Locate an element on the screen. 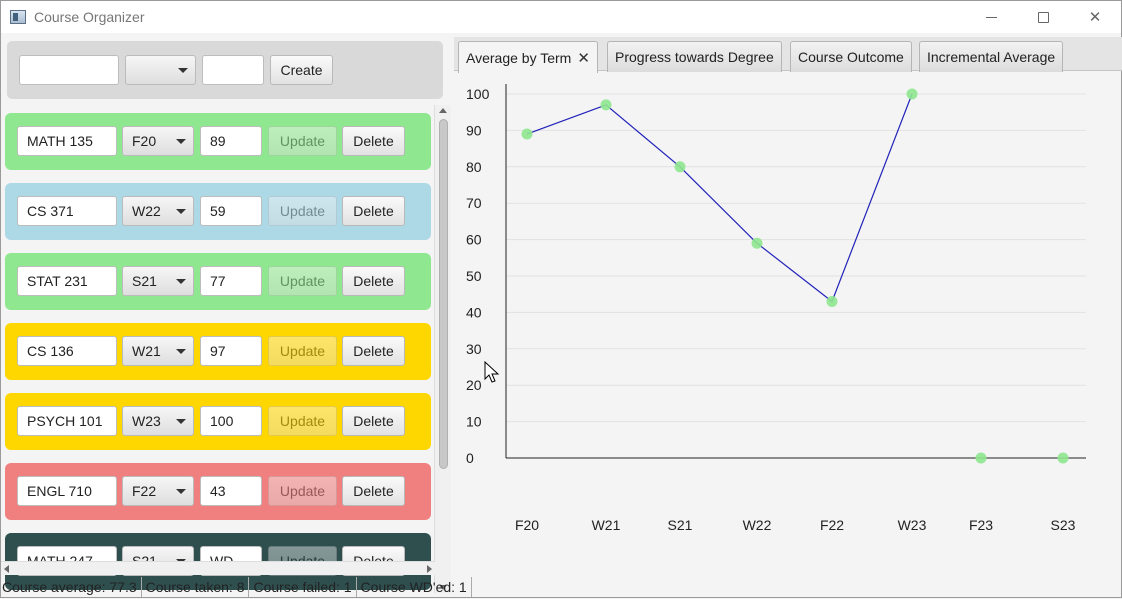  status-course-wd: Course WD'ed: 1 is located at coordinates (414, 587).